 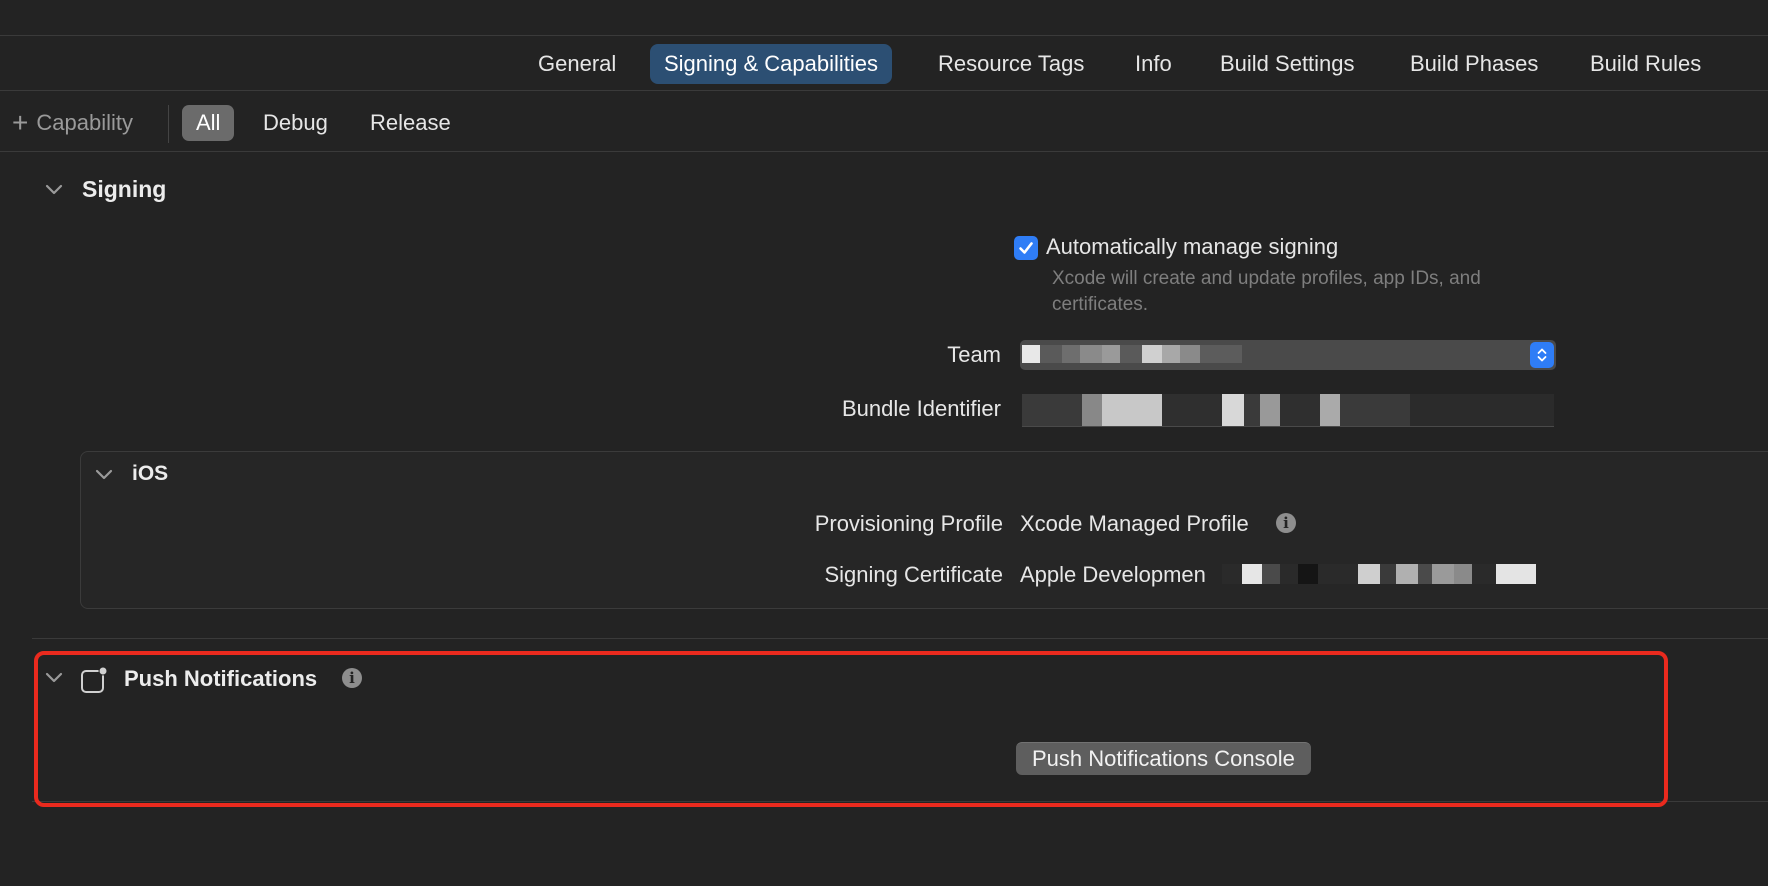 What do you see at coordinates (20, 122) in the screenshot?
I see `plus-icon: +` at bounding box center [20, 122].